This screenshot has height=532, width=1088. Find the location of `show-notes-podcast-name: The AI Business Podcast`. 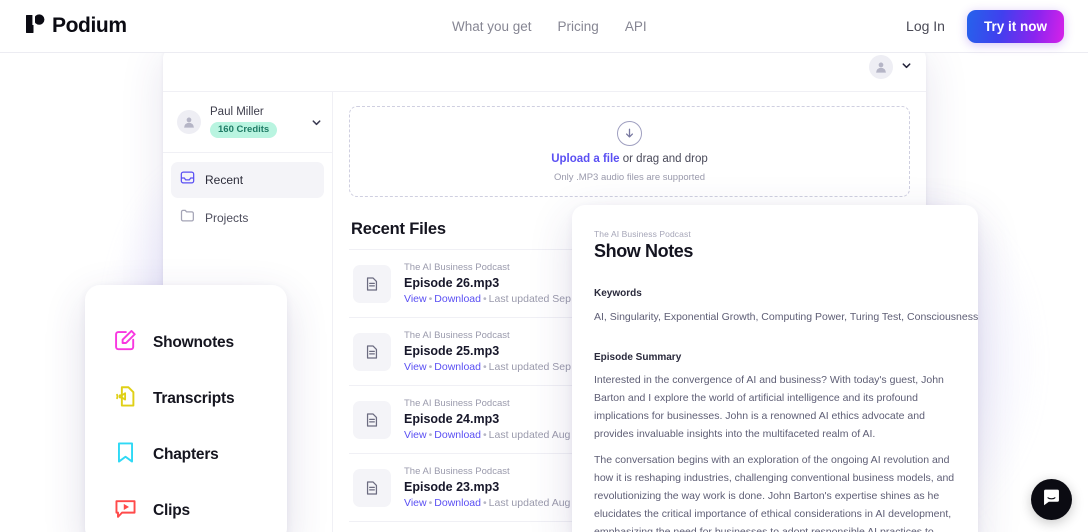

show-notes-podcast-name: The AI Business Podcast is located at coordinates (642, 234).